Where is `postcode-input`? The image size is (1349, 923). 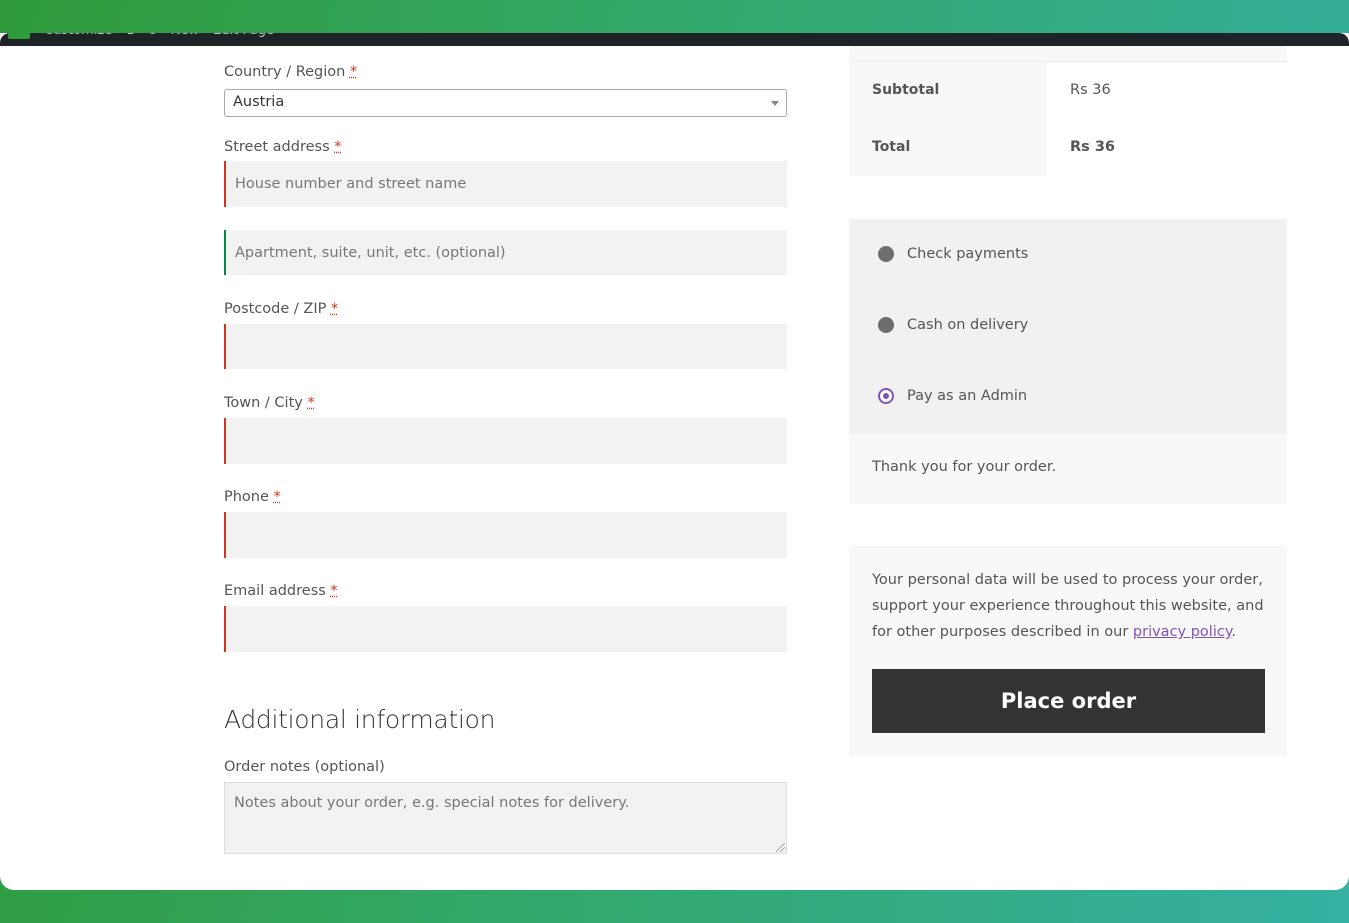 postcode-input is located at coordinates (505, 346).